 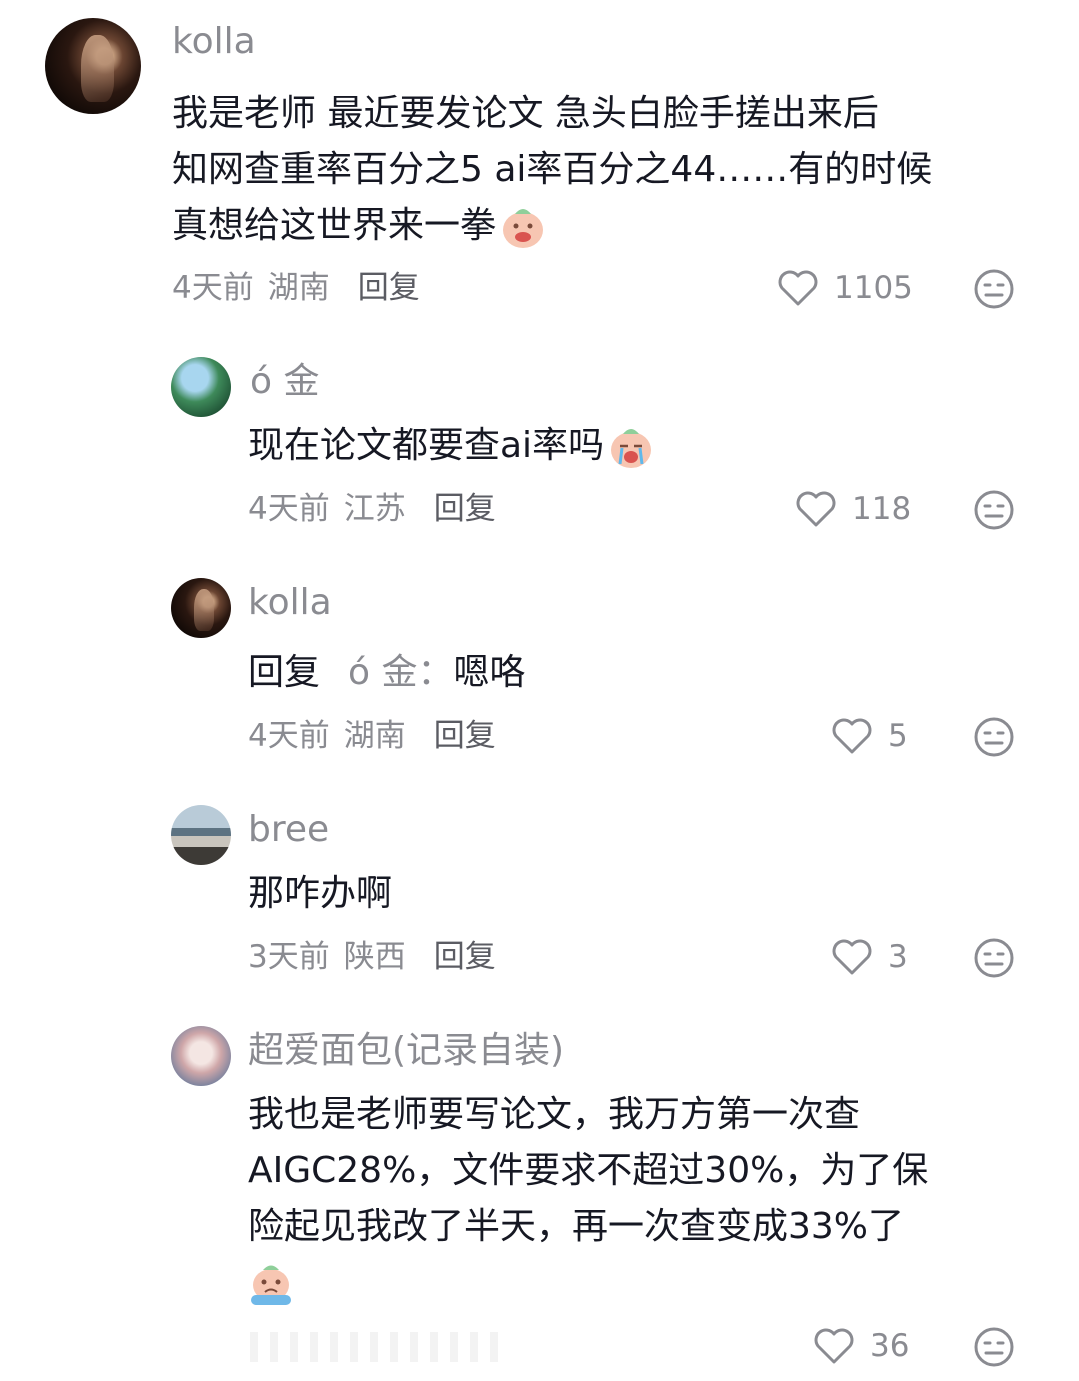 What do you see at coordinates (898, 736) in the screenshot?
I see `like-count: 5` at bounding box center [898, 736].